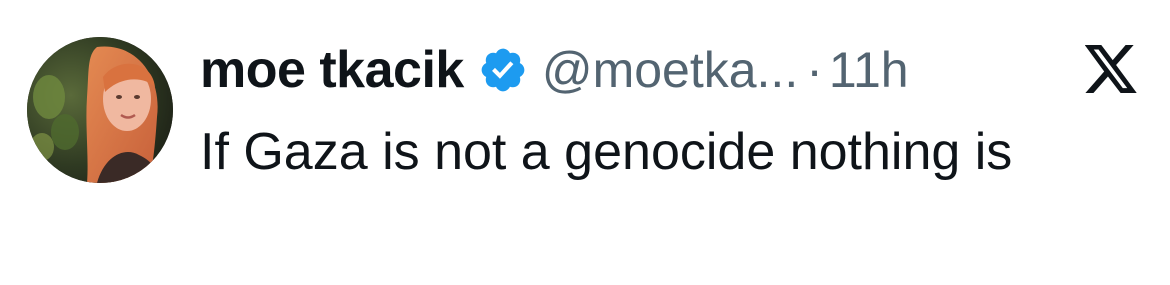  I want to click on author-display-name: moe tkacik, so click(332, 70).